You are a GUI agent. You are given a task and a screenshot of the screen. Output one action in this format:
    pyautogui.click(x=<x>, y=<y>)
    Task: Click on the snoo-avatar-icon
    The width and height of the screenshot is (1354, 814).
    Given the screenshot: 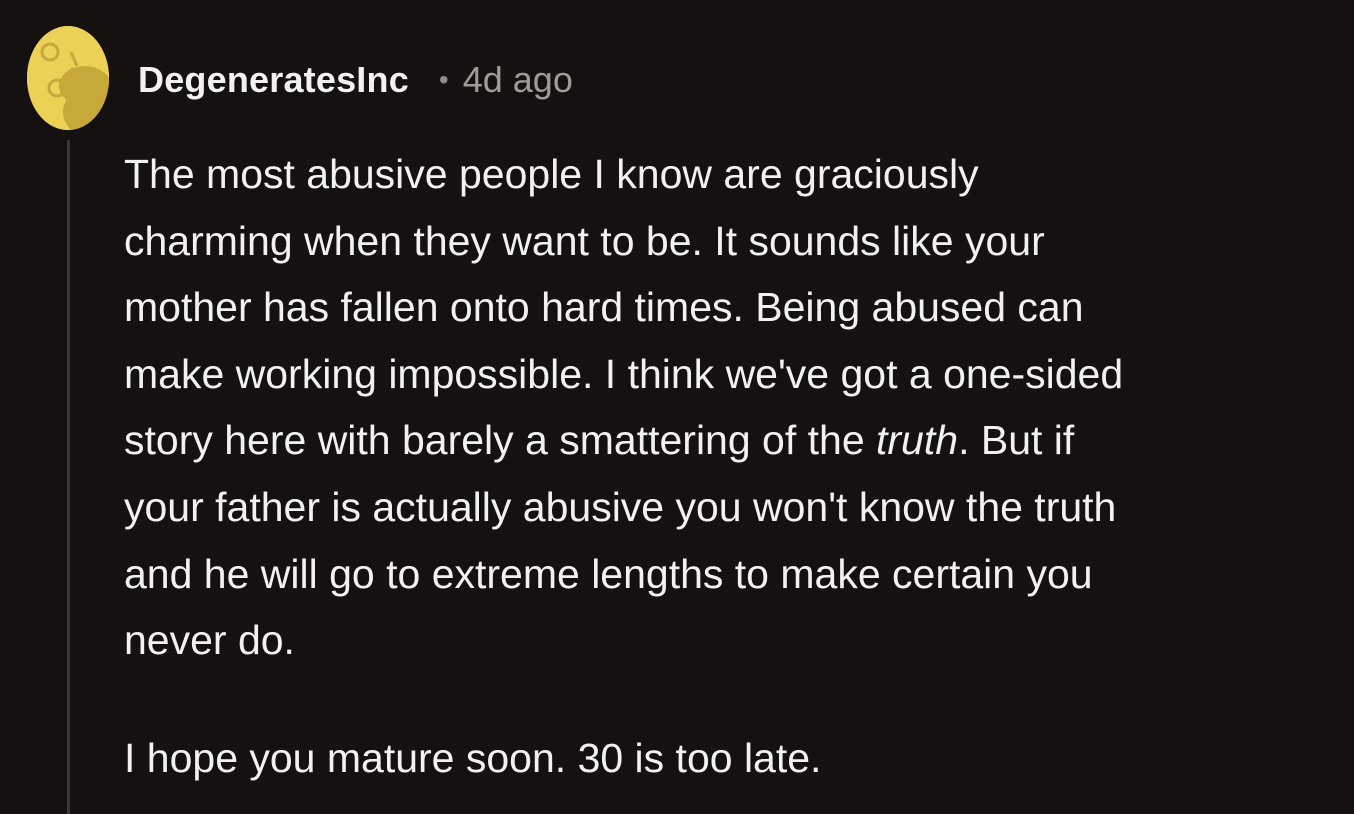 What is the action you would take?
    pyautogui.click(x=68, y=78)
    